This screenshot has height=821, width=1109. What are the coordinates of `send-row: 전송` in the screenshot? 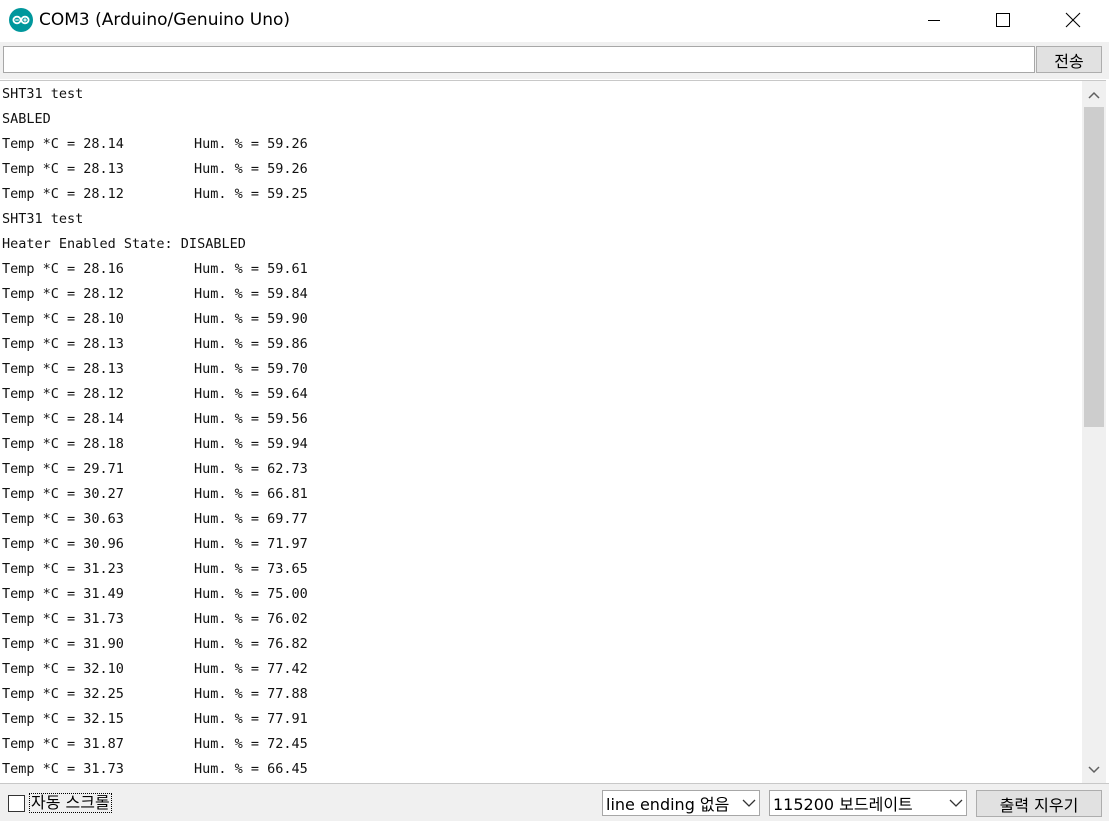 It's located at (554, 60).